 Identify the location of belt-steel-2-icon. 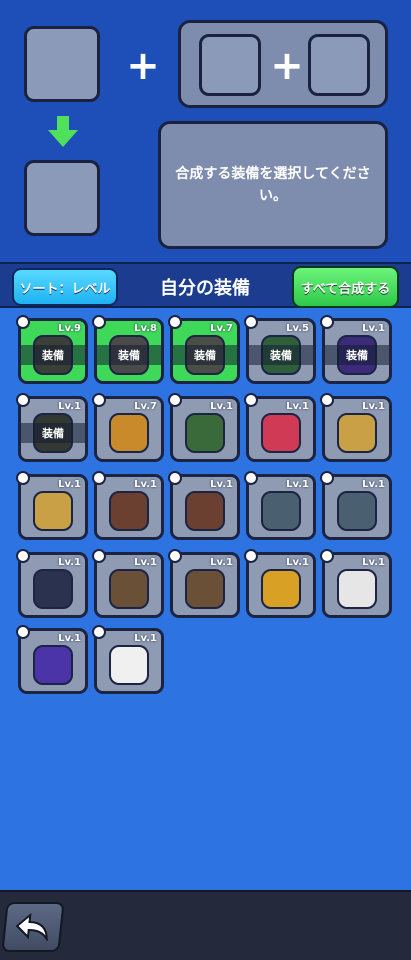
(357, 511).